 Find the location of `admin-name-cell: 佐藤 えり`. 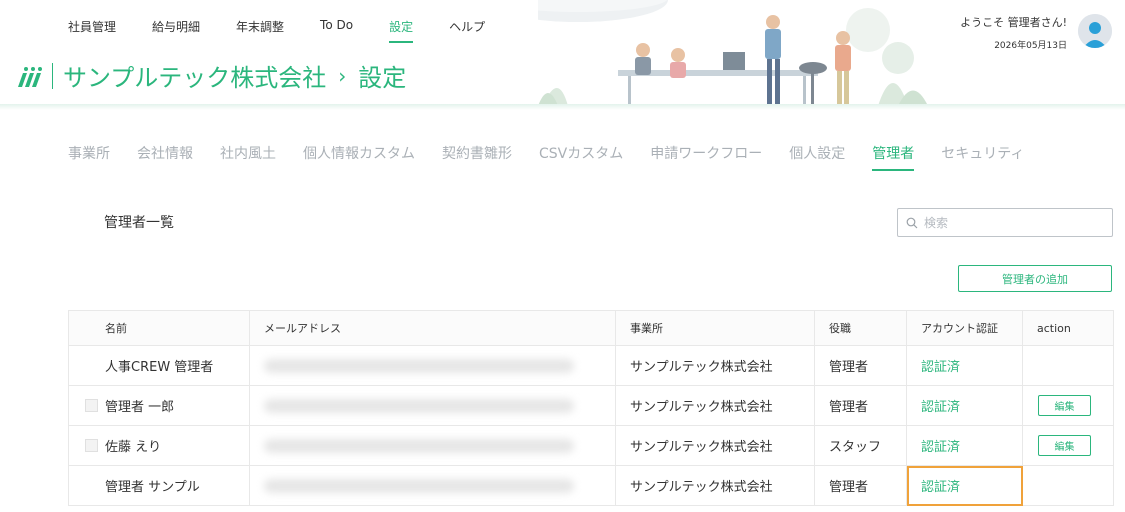

admin-name-cell: 佐藤 えり is located at coordinates (159, 445).